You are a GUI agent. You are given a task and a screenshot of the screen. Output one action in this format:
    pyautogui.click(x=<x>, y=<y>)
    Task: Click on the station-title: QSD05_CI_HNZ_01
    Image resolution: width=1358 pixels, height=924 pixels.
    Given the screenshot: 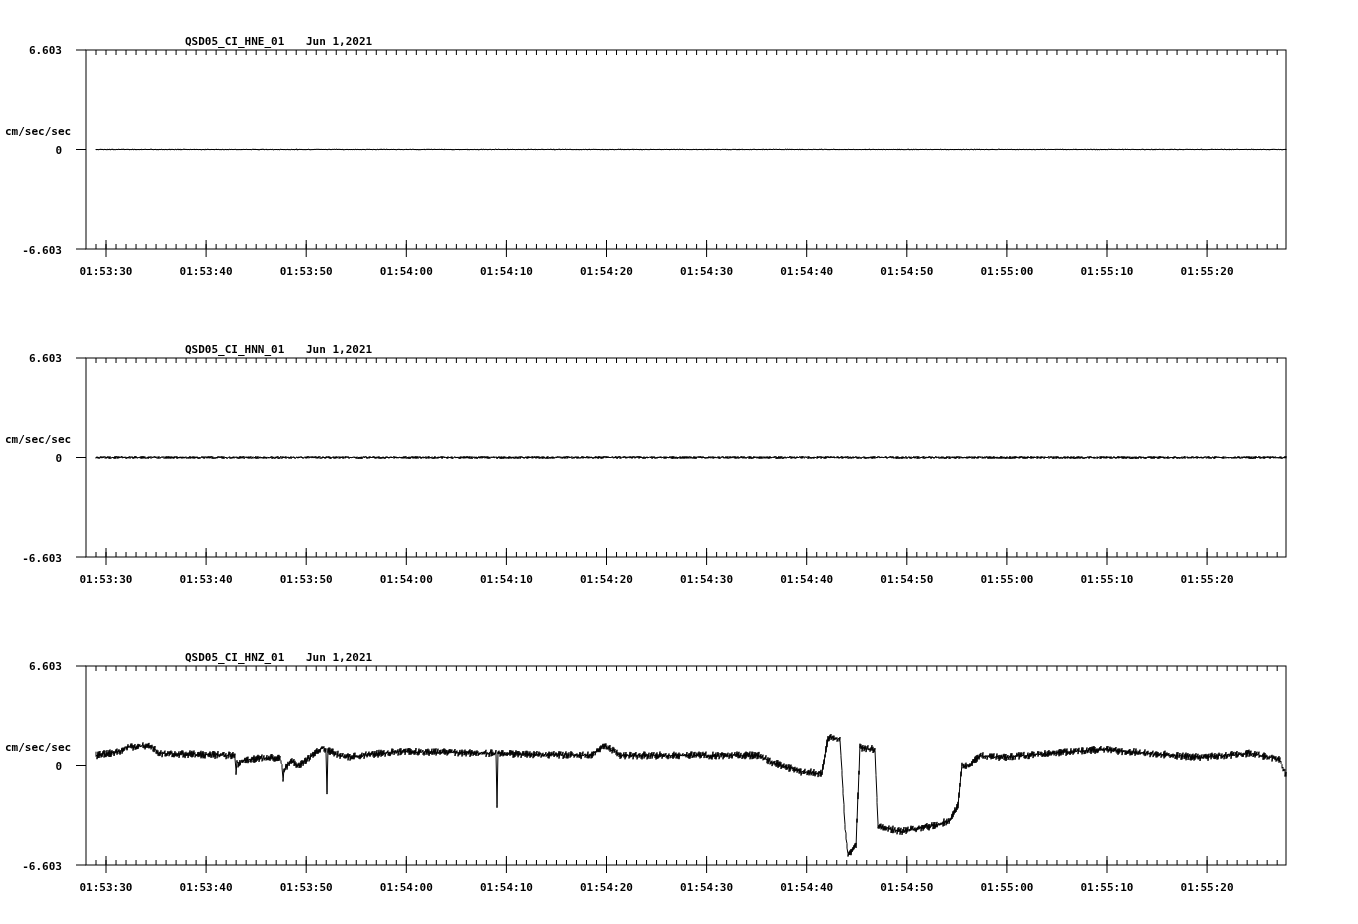 What is the action you would take?
    pyautogui.click(x=235, y=657)
    